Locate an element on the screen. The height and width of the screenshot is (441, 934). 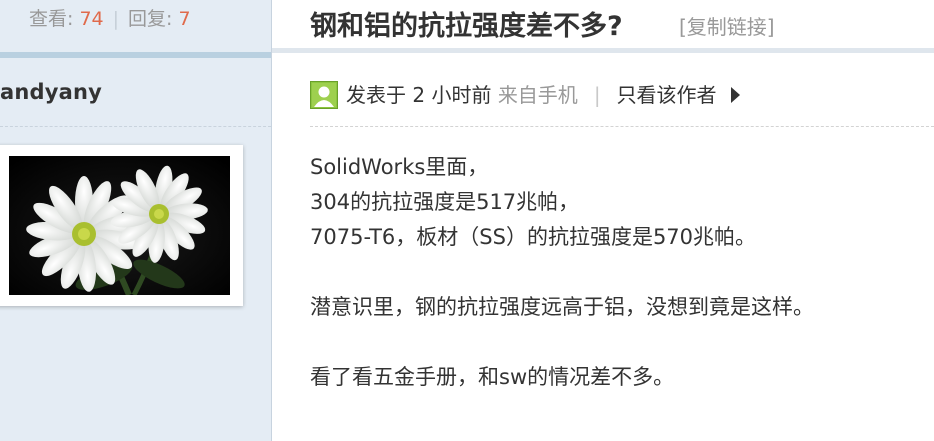
thread-stats: 查看: 74 | 回复: 7 is located at coordinates (135, 26).